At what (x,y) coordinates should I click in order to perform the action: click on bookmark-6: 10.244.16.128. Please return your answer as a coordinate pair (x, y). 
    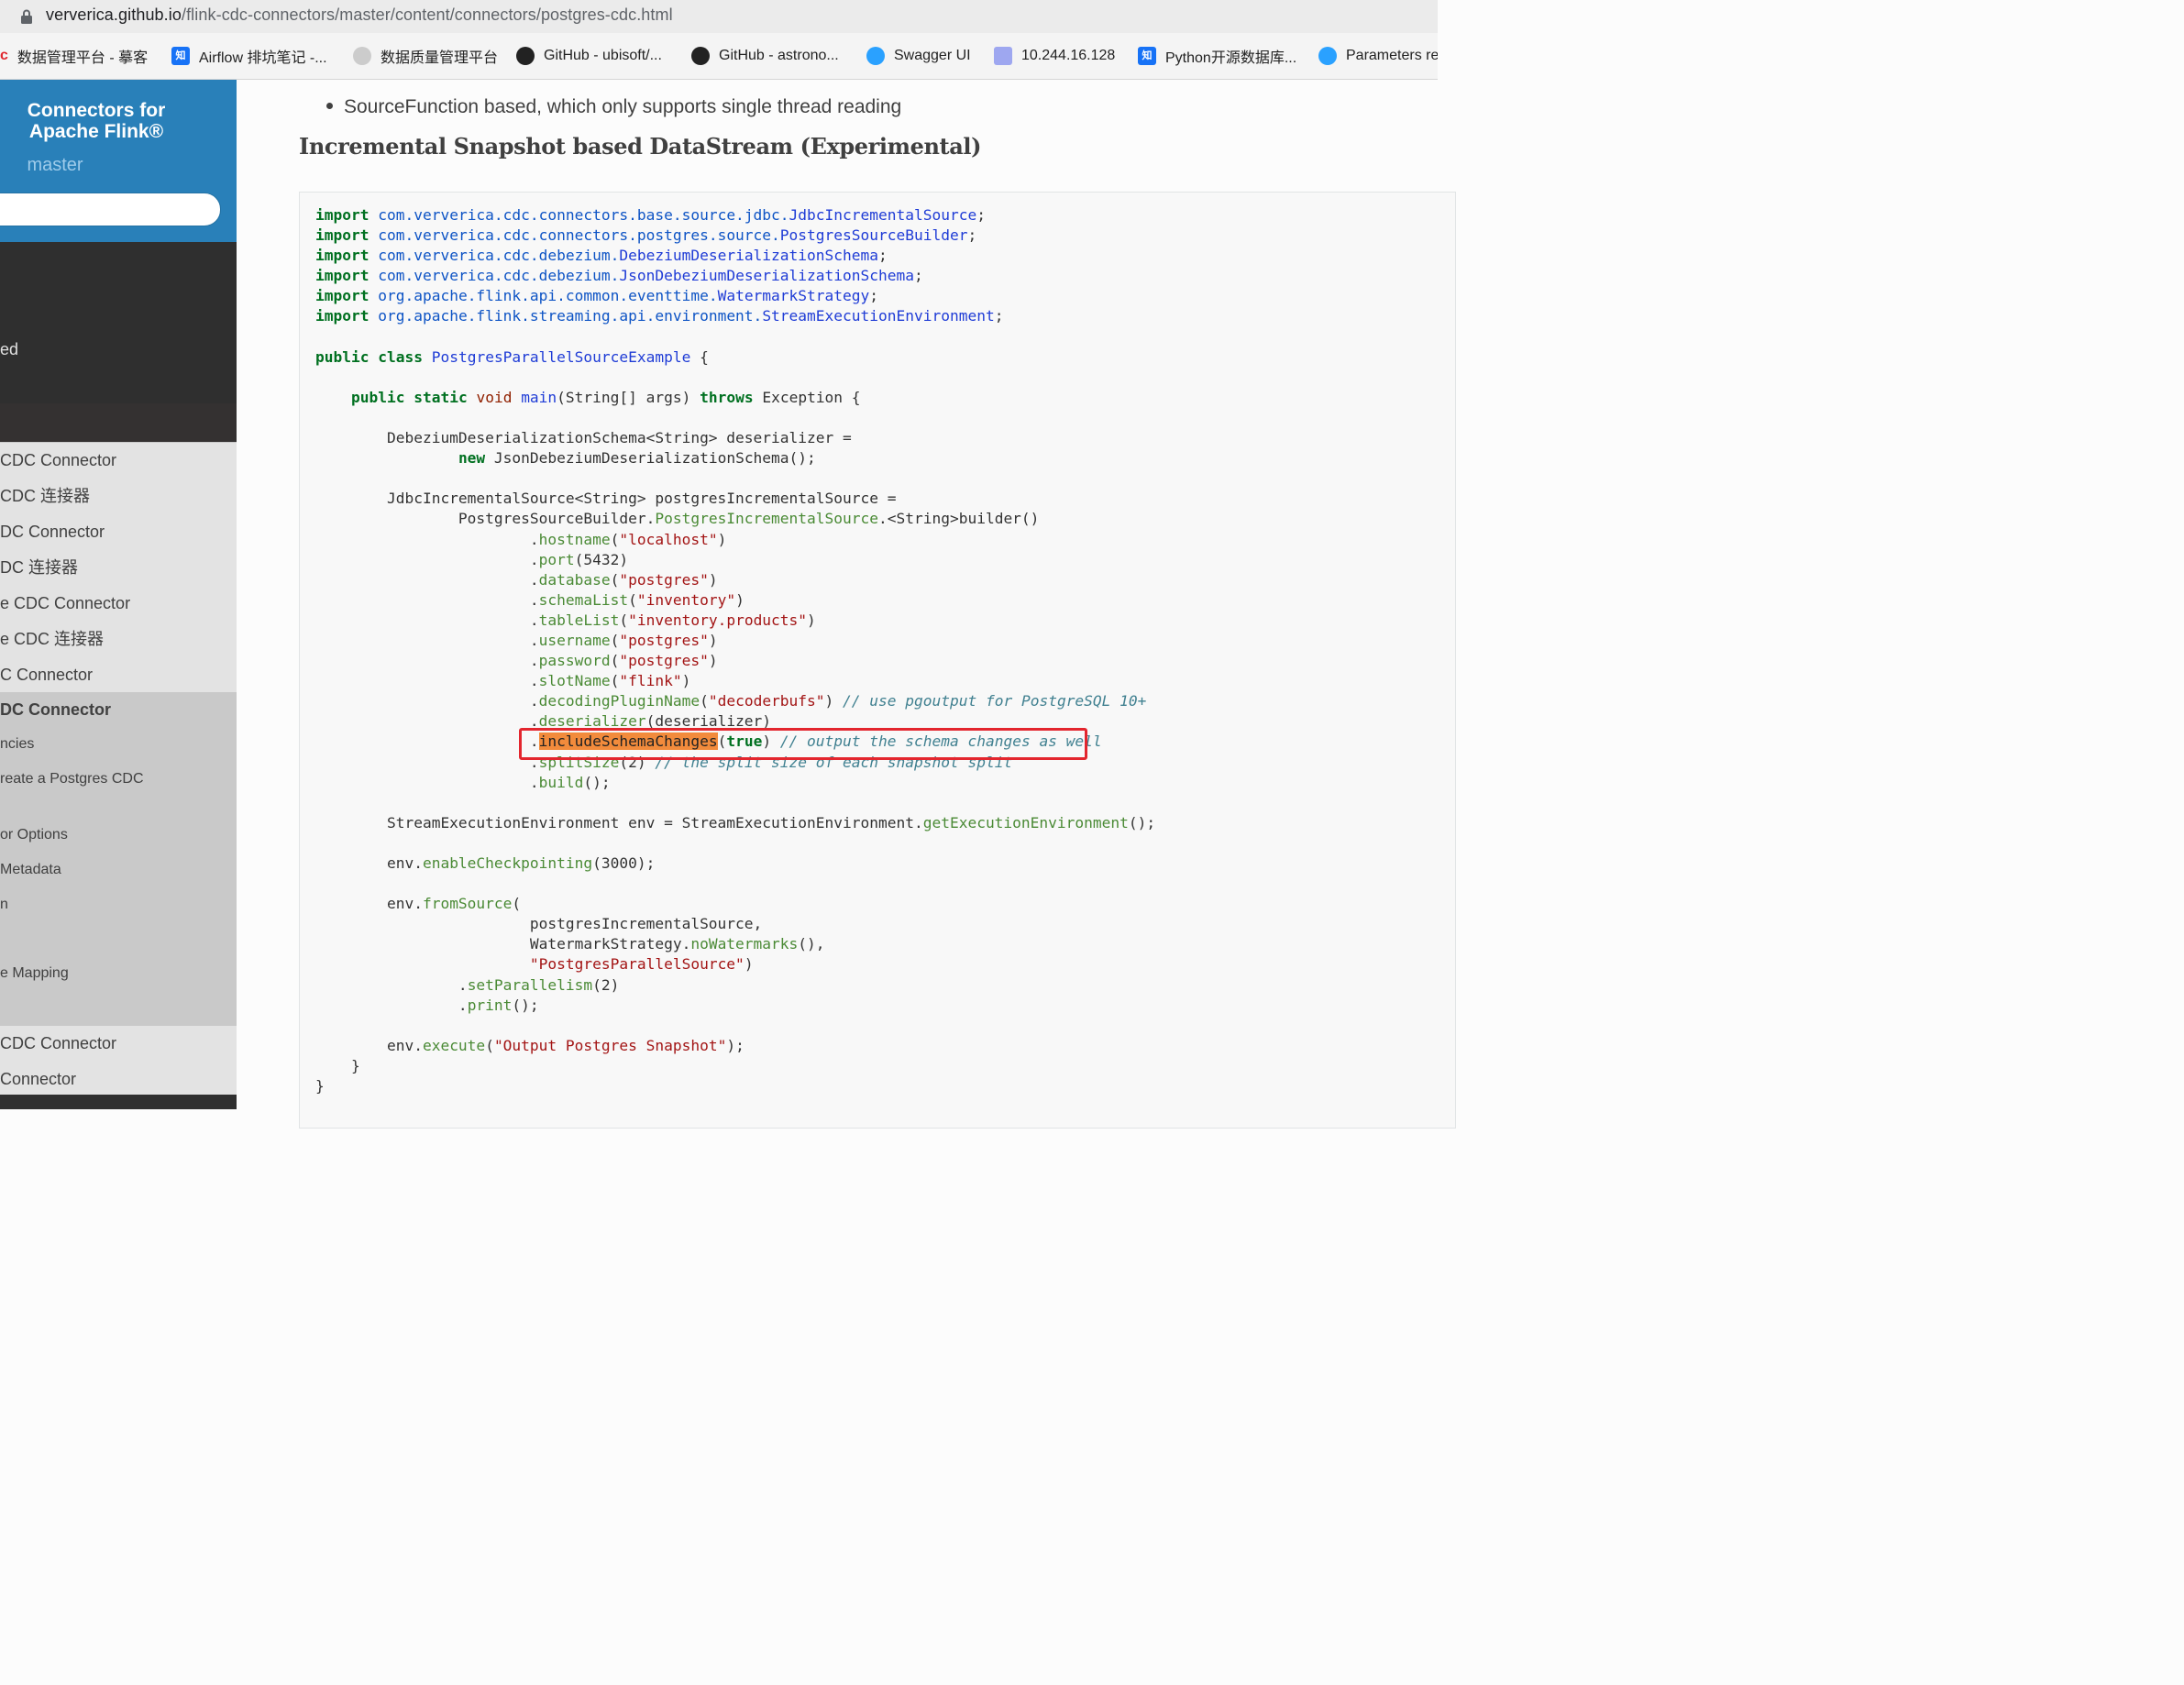
    Looking at the image, I should click on (1054, 56).